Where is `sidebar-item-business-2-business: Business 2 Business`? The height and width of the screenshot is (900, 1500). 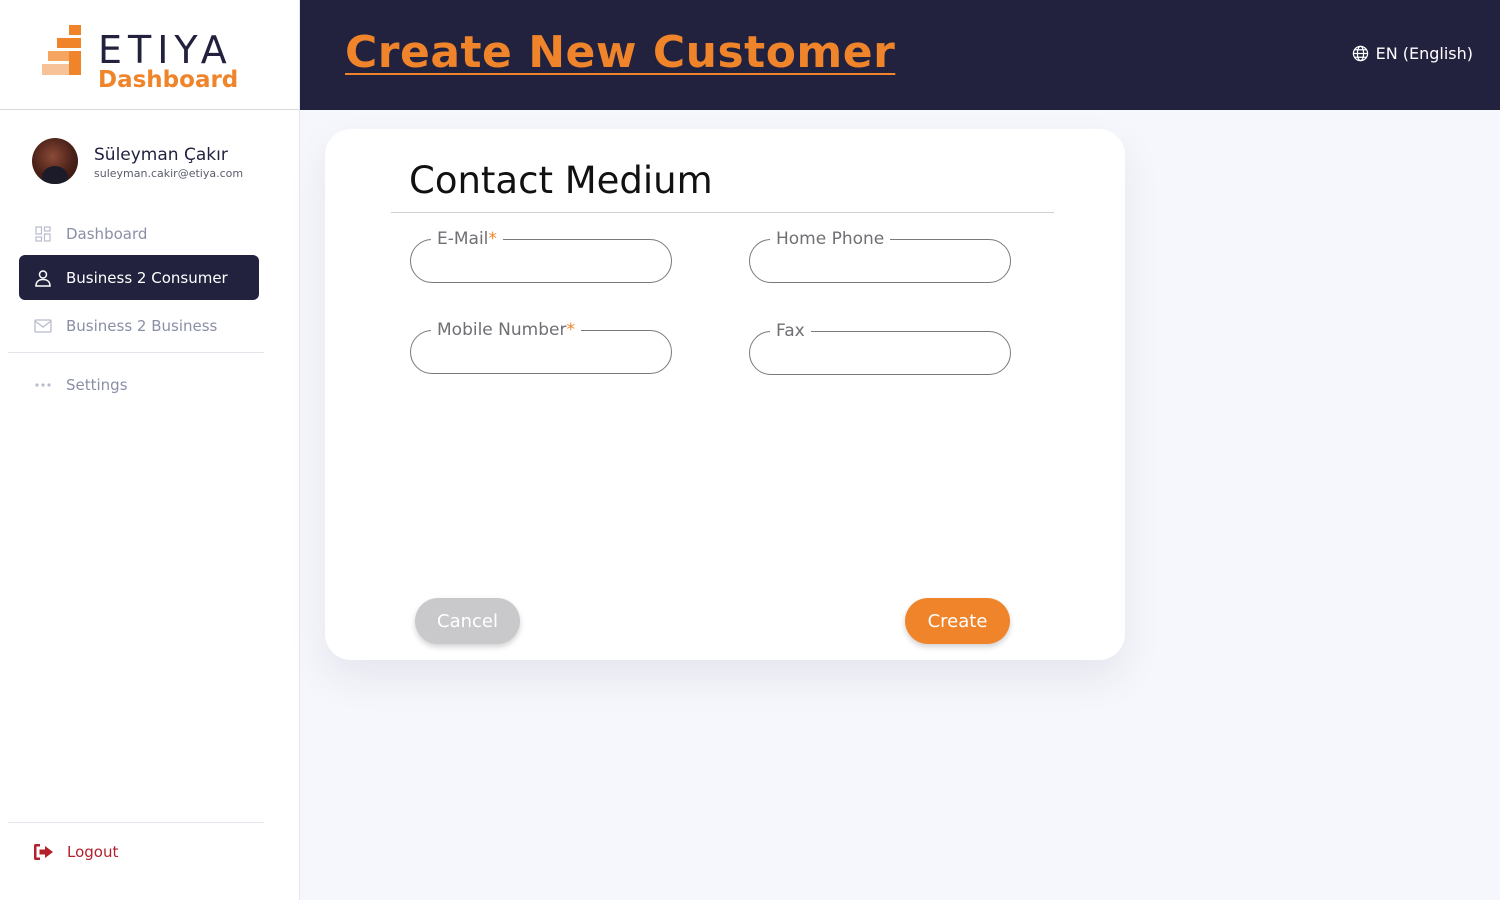 sidebar-item-business-2-business: Business 2 Business is located at coordinates (139, 325).